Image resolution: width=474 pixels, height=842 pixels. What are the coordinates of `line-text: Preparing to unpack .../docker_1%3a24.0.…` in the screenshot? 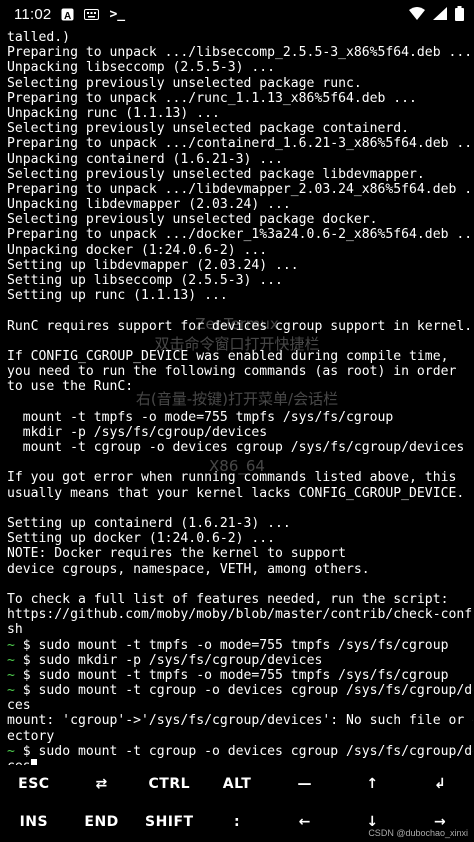 It's located at (240, 235).